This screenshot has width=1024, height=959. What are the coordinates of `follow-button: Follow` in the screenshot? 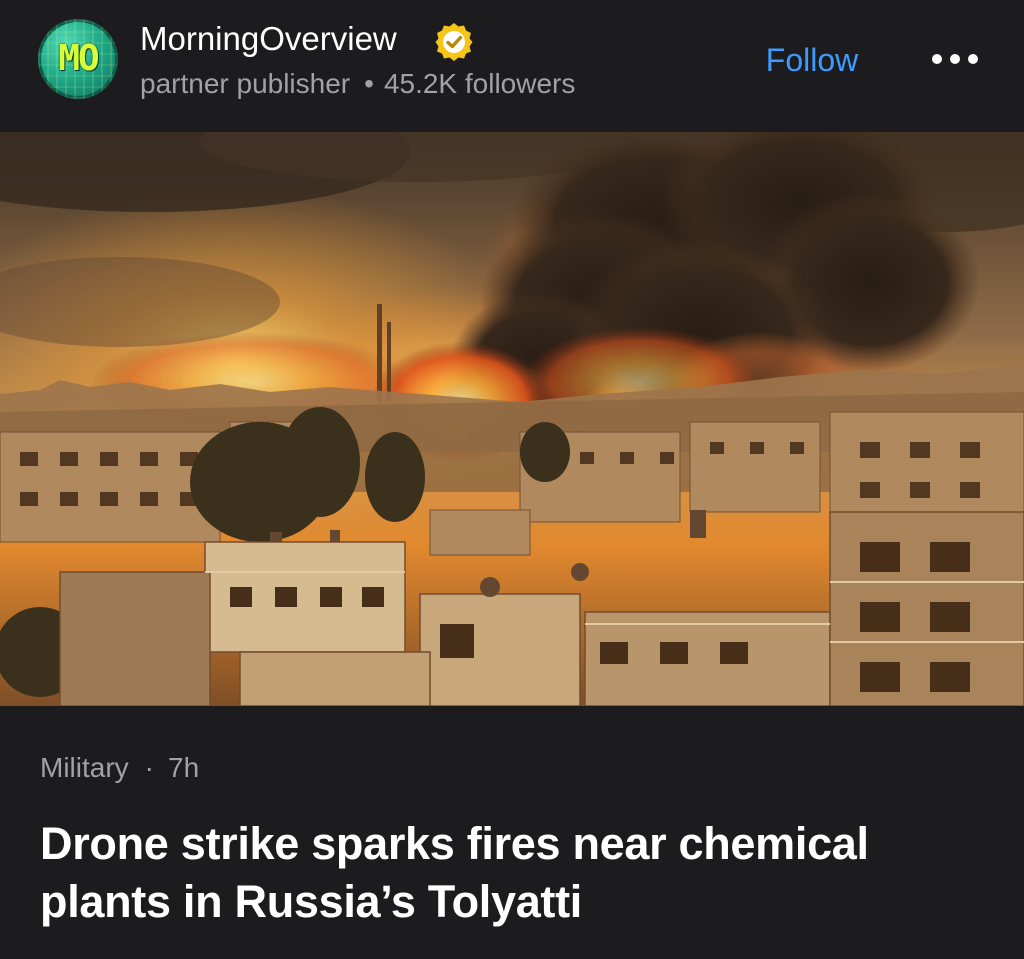 It's located at (812, 60).